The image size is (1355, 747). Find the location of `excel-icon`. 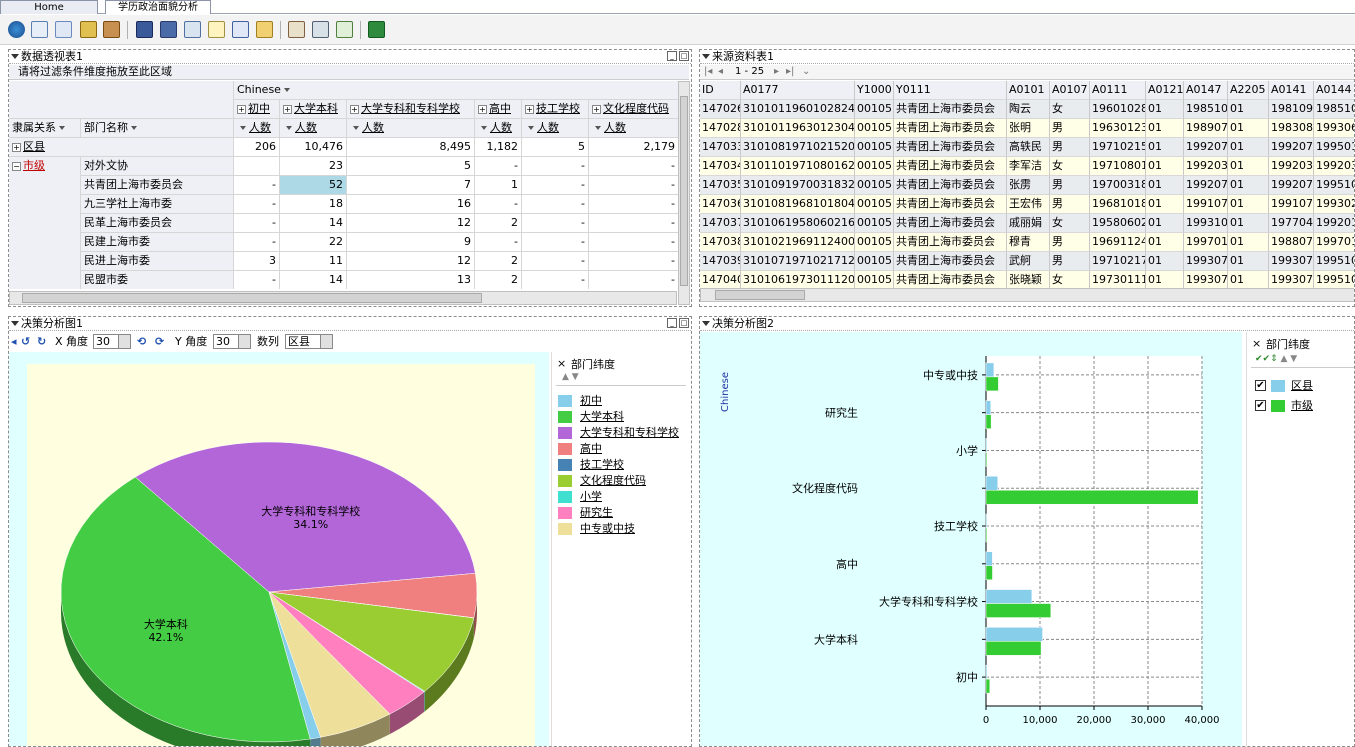

excel-icon is located at coordinates (376, 29).